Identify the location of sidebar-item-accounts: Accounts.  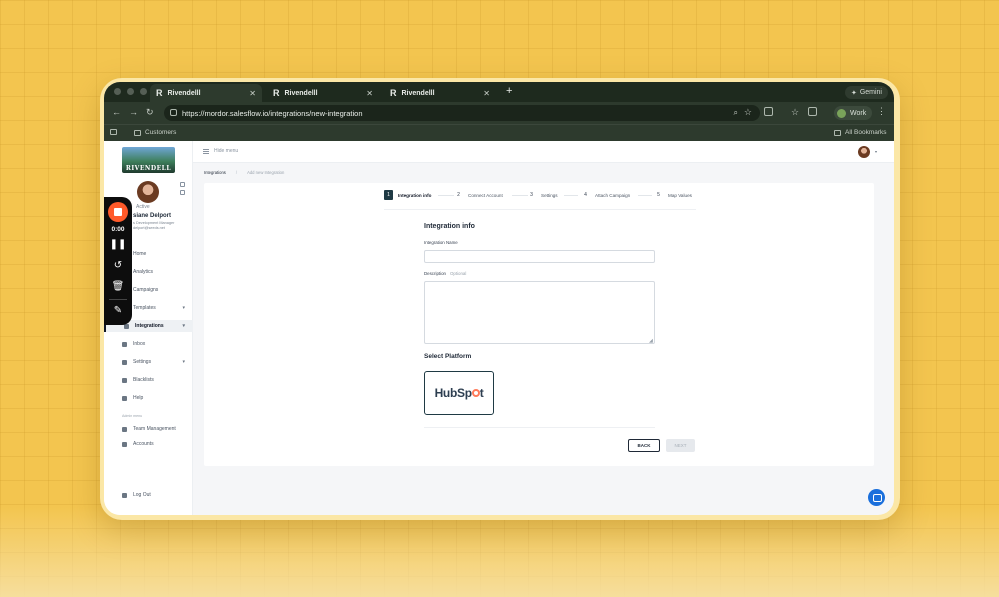
(157, 444).